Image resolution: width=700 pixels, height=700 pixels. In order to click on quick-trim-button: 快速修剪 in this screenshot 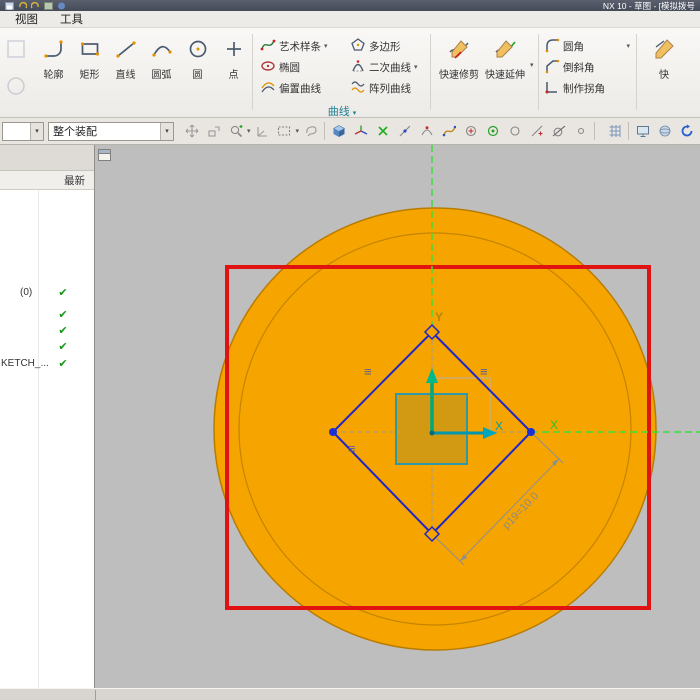, I will do `click(459, 58)`.